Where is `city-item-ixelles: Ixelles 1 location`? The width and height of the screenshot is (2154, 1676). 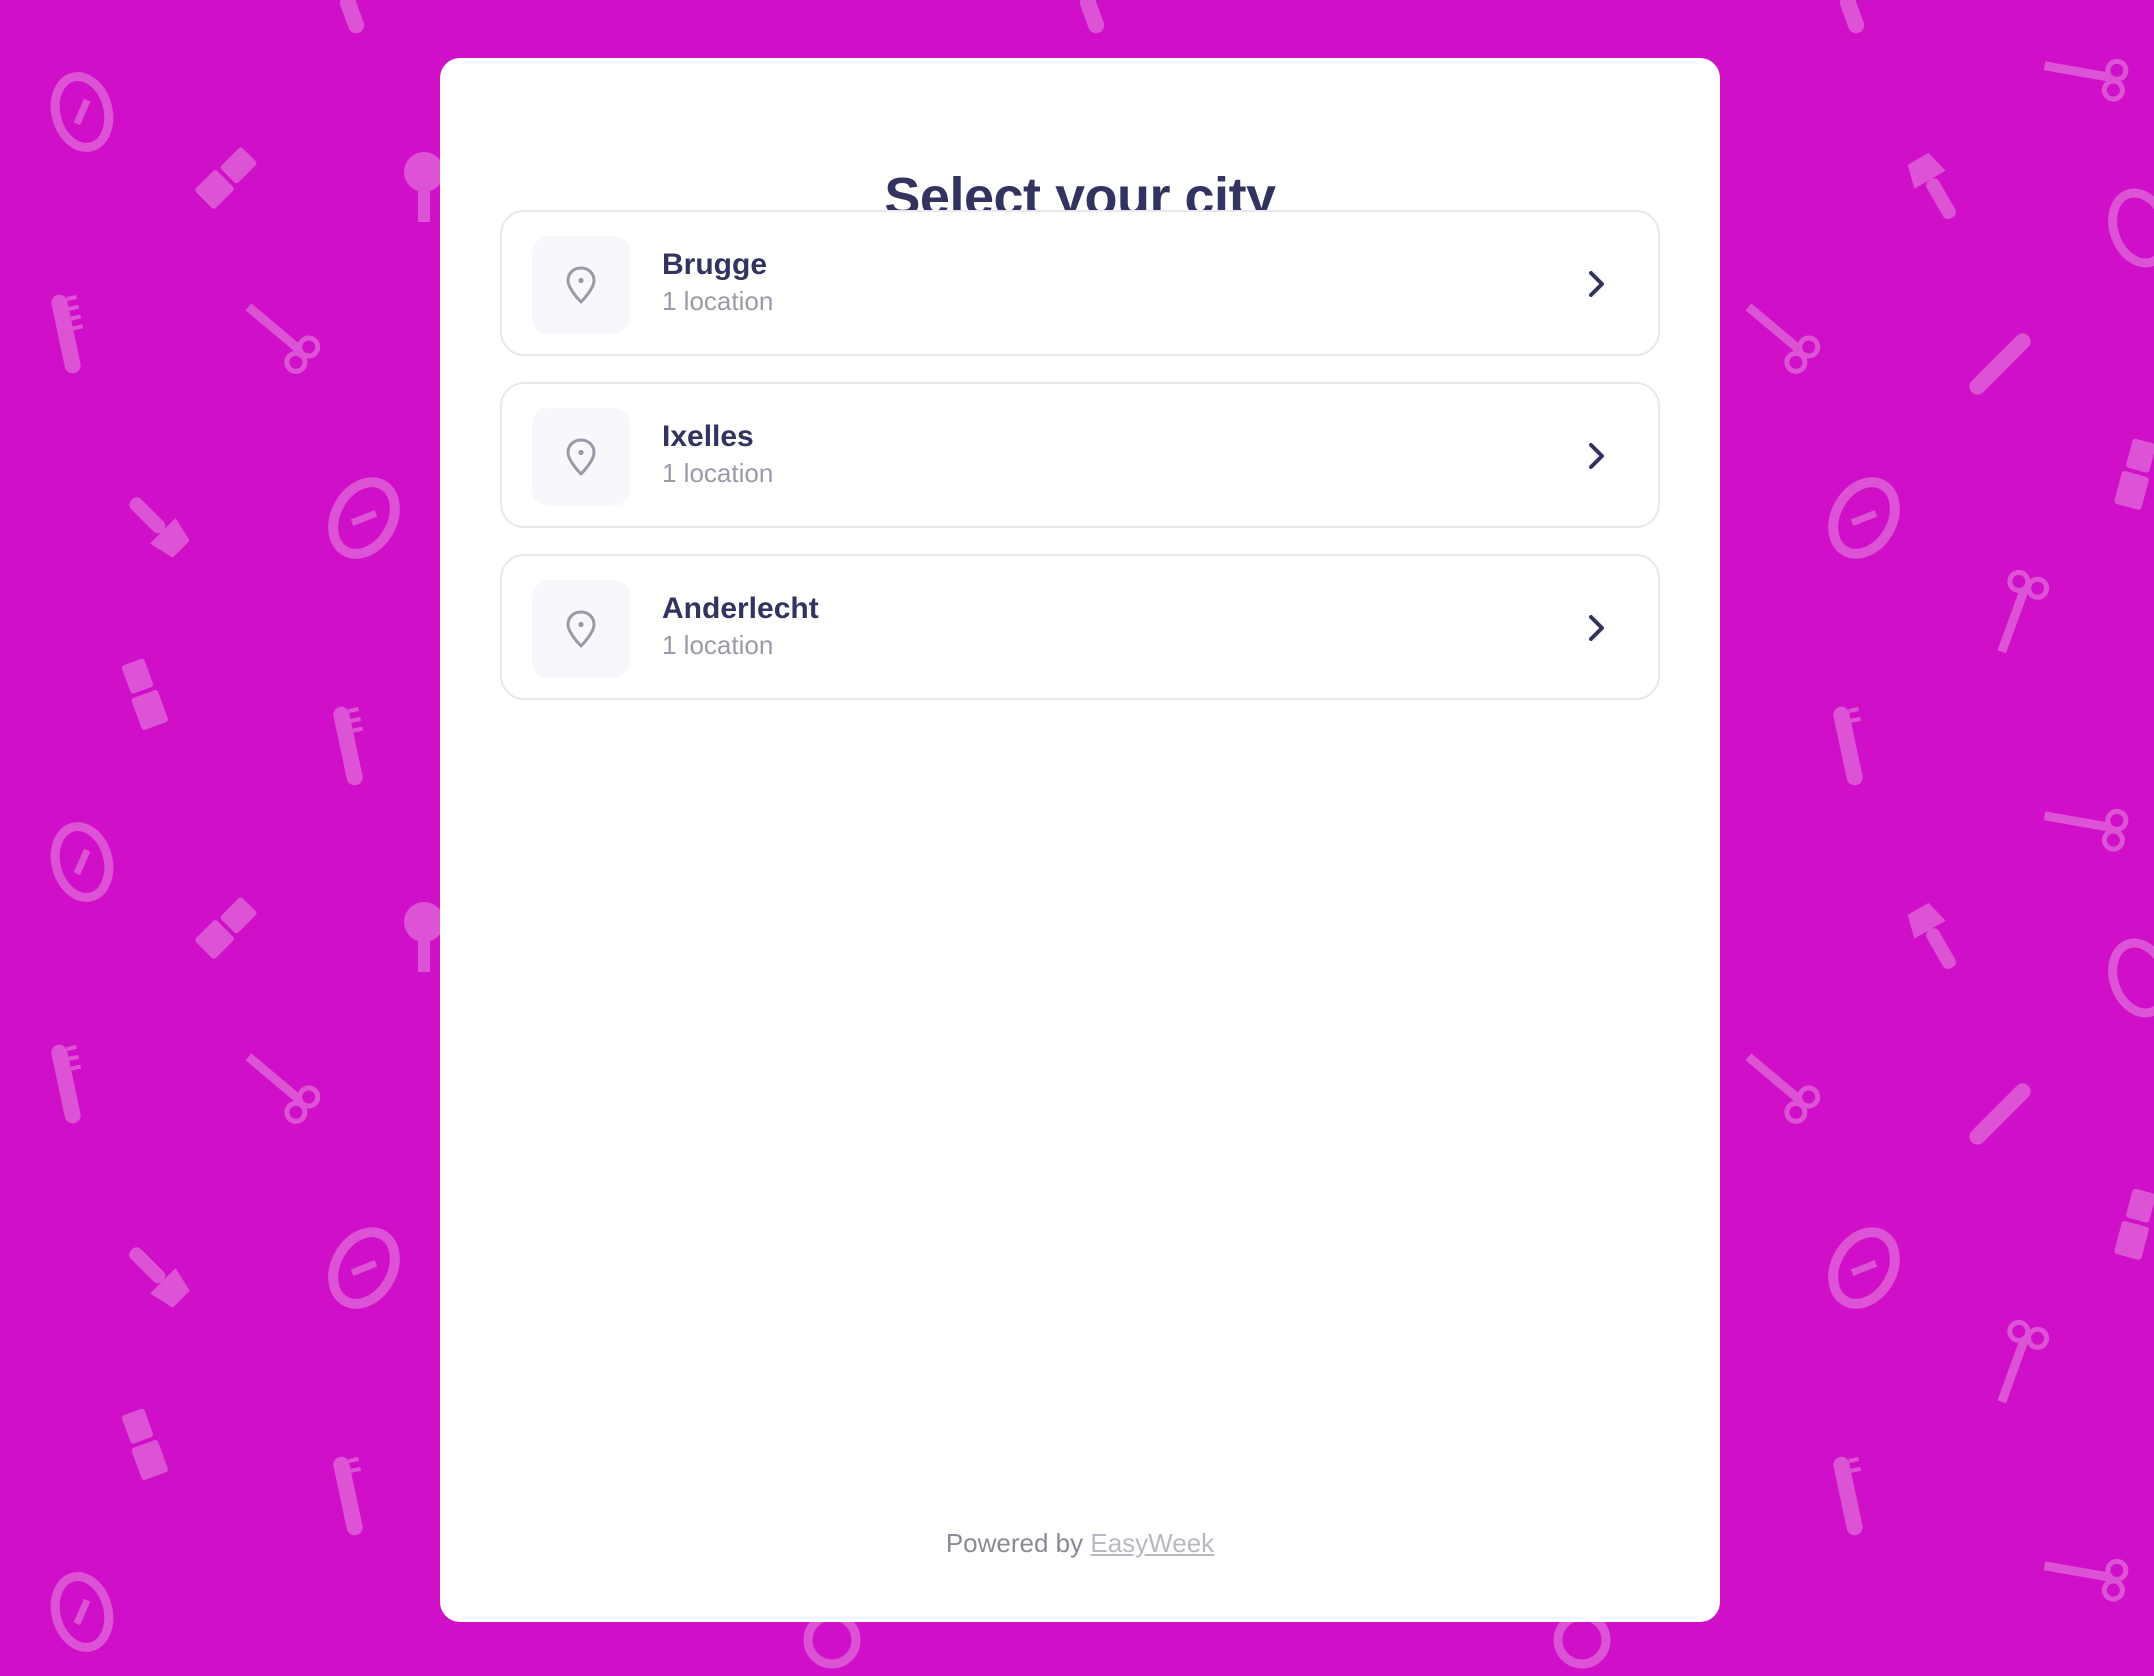
city-item-ixelles: Ixelles 1 location is located at coordinates (1080, 455).